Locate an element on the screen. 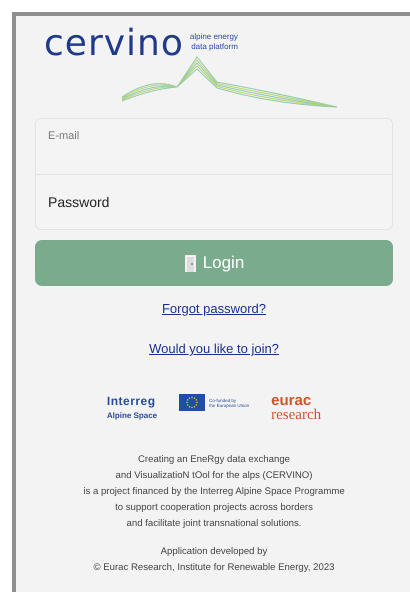  forgot-password-link: Forgot password? is located at coordinates (214, 308).